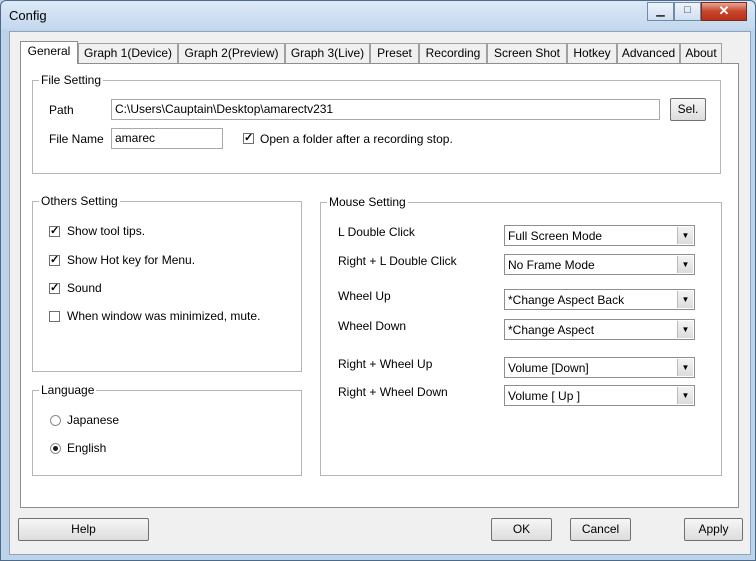 The image size is (756, 561). What do you see at coordinates (385, 109) in the screenshot?
I see `path-input: C:\Users\Cauptain\Desktop\amarectv231` at bounding box center [385, 109].